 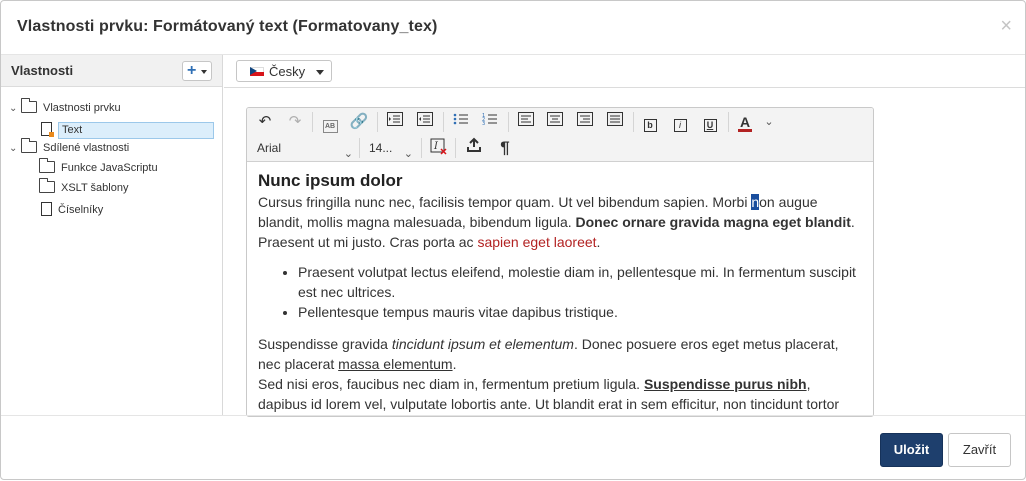 I want to click on add-button: +, so click(x=197, y=71).